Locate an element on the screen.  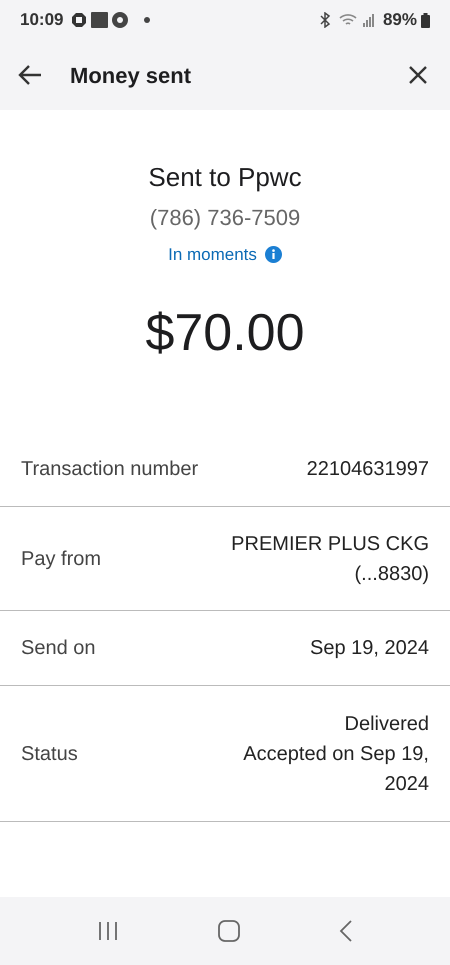
clock-time: 10:09 is located at coordinates (42, 20).